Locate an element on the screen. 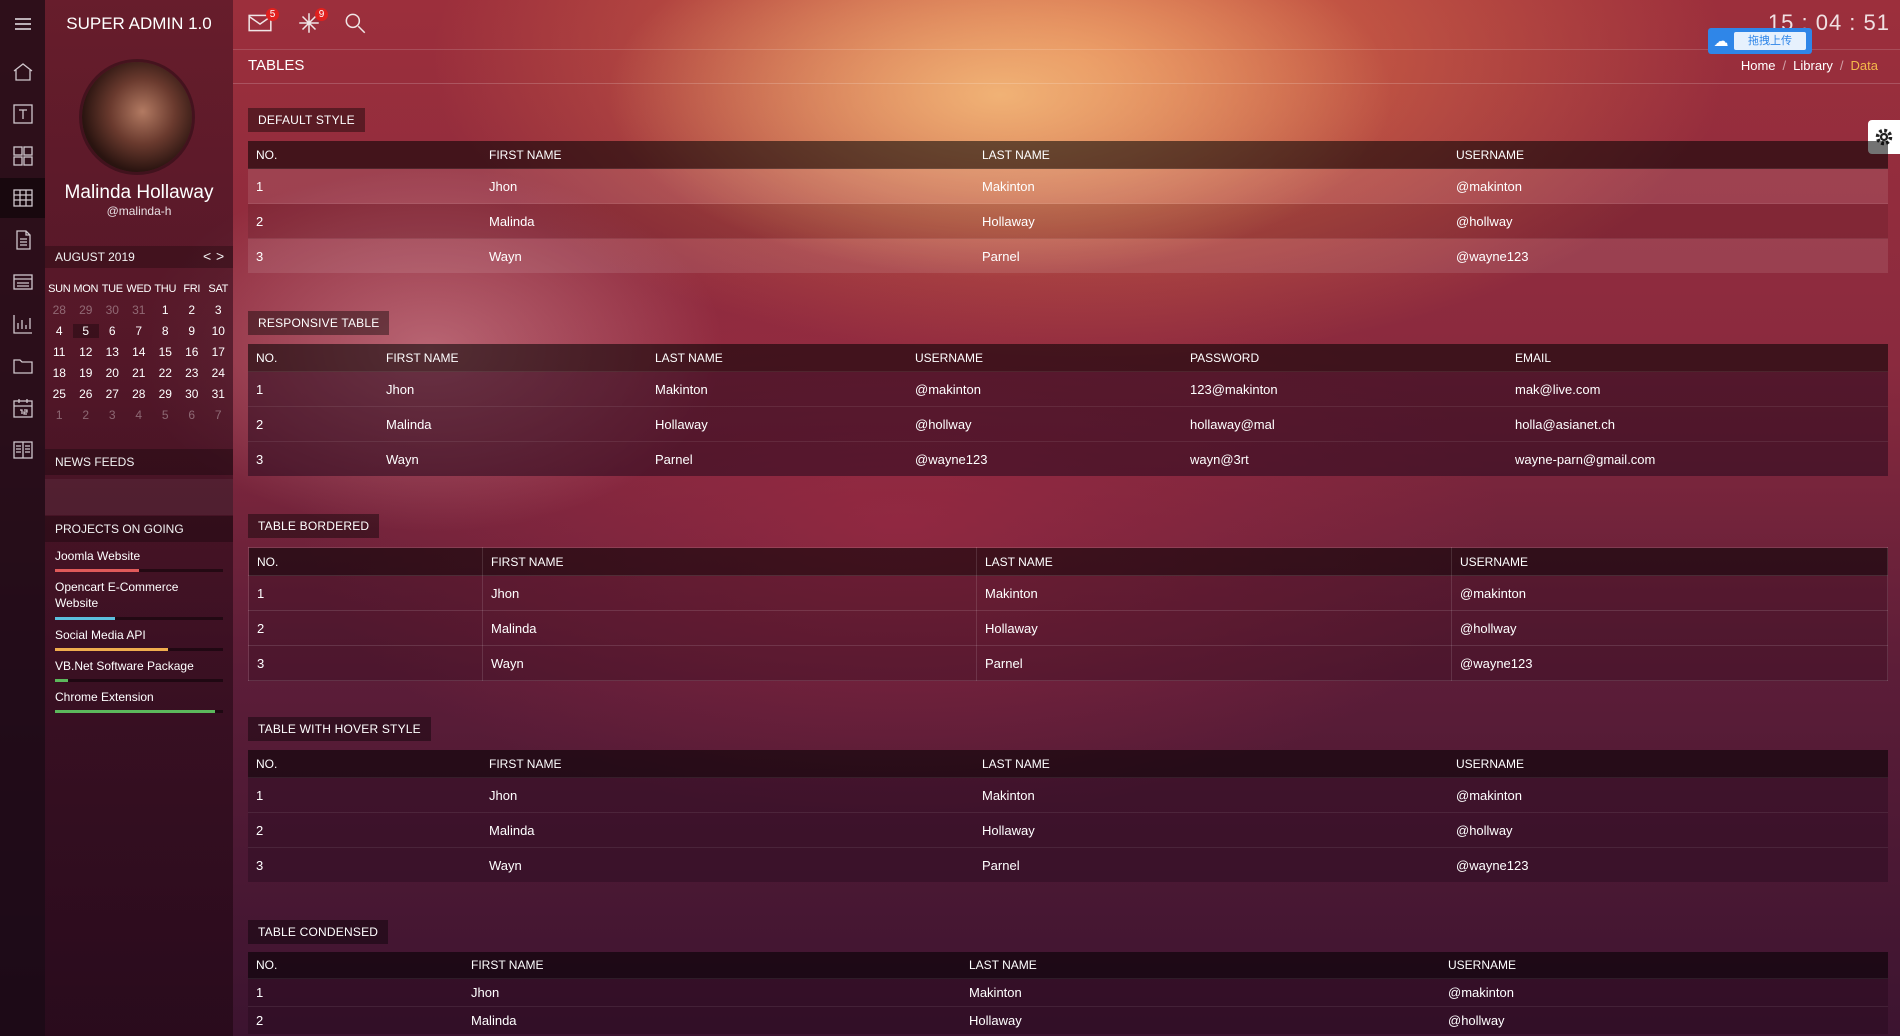 This screenshot has height=1036, width=1900. upload-button: ☁ 拖拽上传 is located at coordinates (1760, 41).